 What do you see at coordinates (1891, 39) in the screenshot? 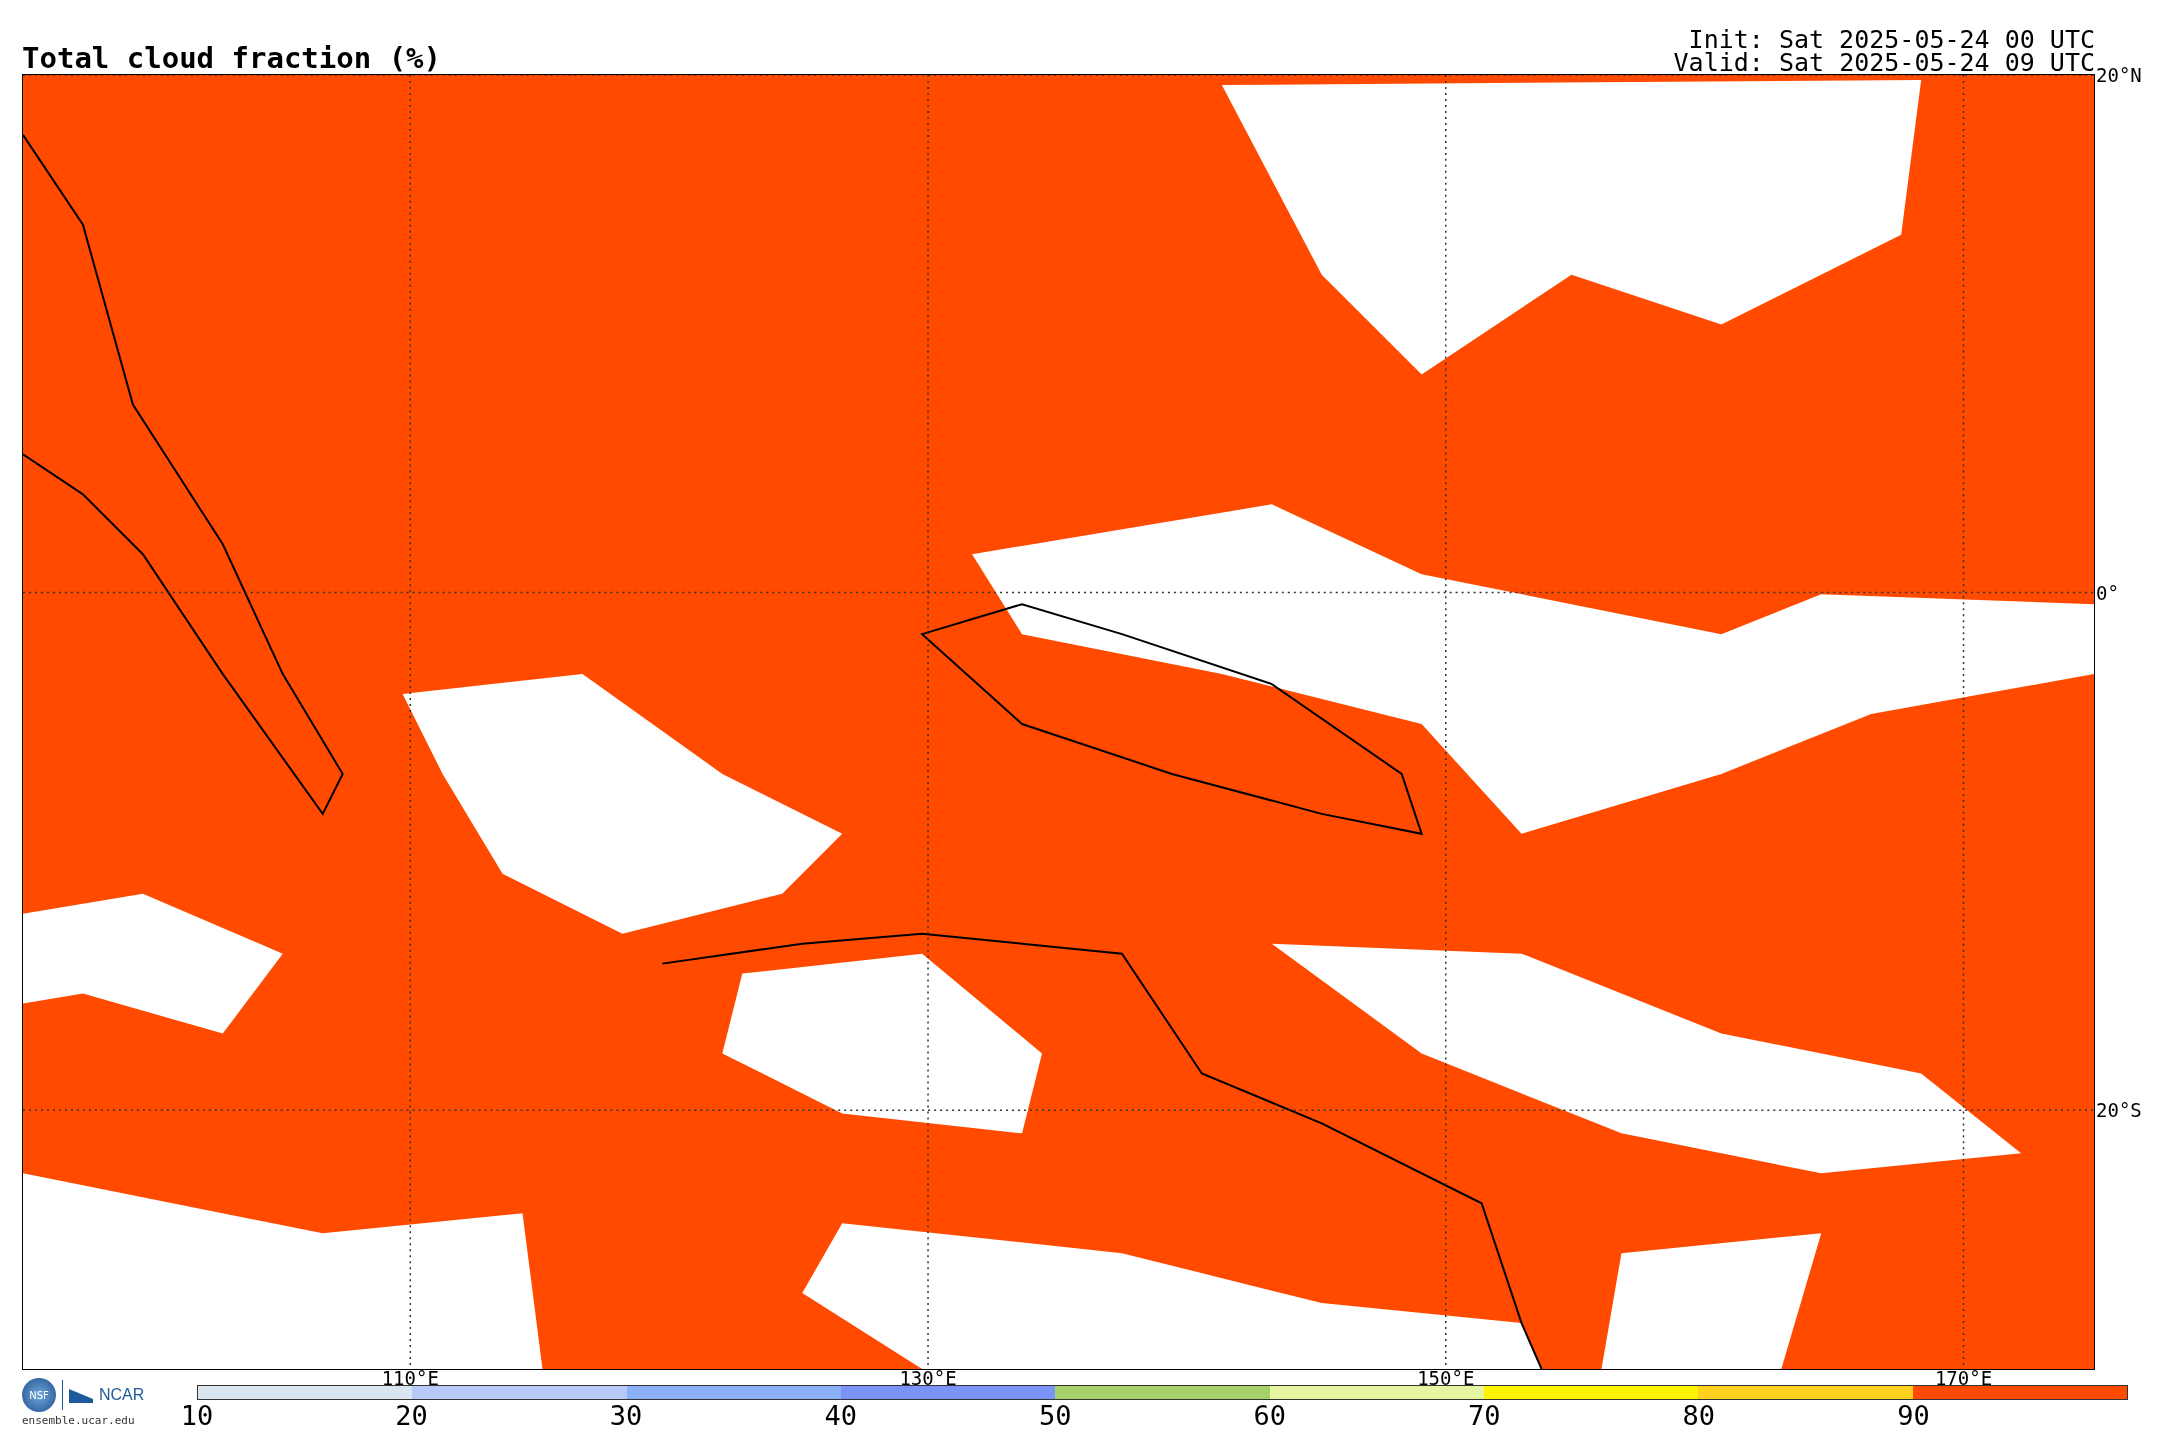
I see `run-time-label: Init: Sat 2025-05-24 00 UTC` at bounding box center [1891, 39].